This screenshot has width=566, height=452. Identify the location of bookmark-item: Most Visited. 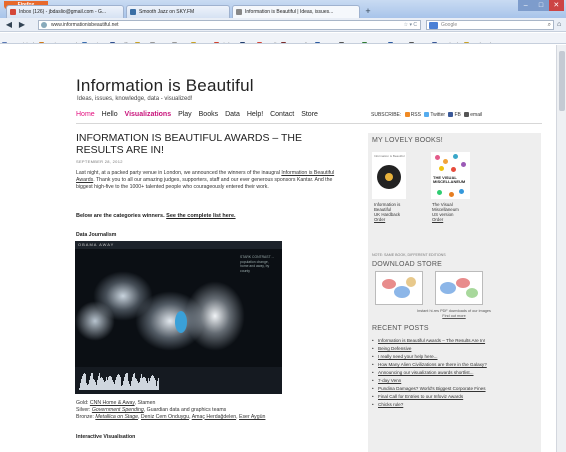
(18, 41).